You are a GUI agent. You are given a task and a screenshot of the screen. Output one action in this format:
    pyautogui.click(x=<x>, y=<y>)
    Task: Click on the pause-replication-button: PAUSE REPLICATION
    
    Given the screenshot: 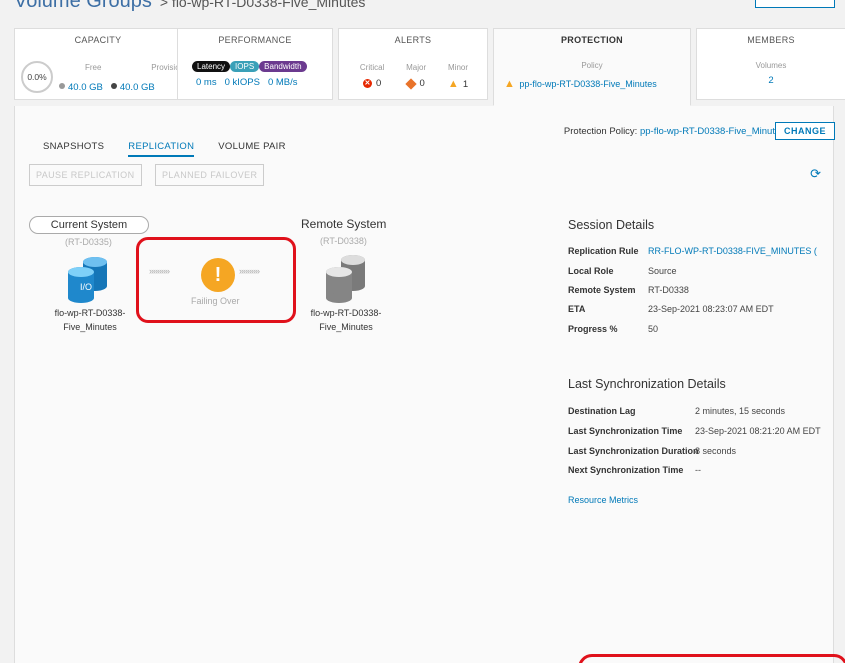 What is the action you would take?
    pyautogui.click(x=85, y=175)
    